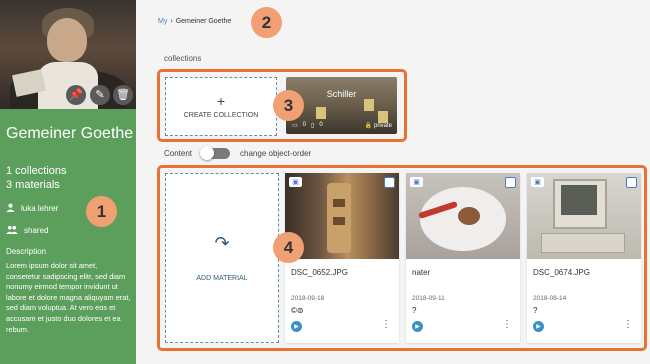 This screenshot has height=364, width=650. What do you see at coordinates (307, 125) in the screenshot?
I see `collection-card-stats: ▭ 0 ▯ 0` at bounding box center [307, 125].